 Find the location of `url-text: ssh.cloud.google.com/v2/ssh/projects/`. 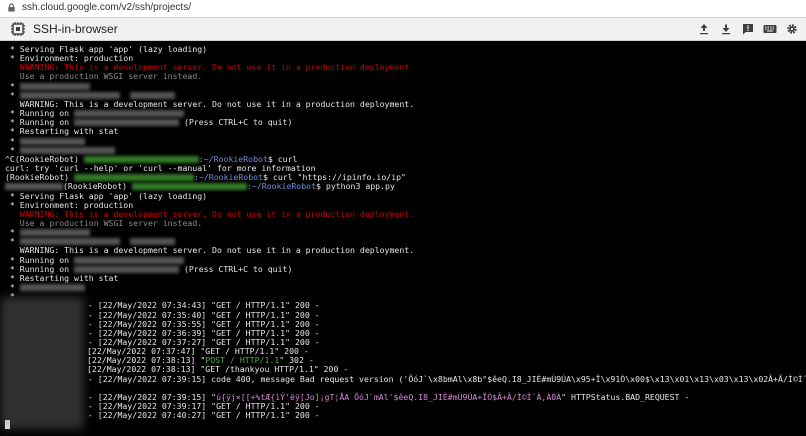

url-text: ssh.cloud.google.com/v2/ssh/projects/ is located at coordinates (106, 7).